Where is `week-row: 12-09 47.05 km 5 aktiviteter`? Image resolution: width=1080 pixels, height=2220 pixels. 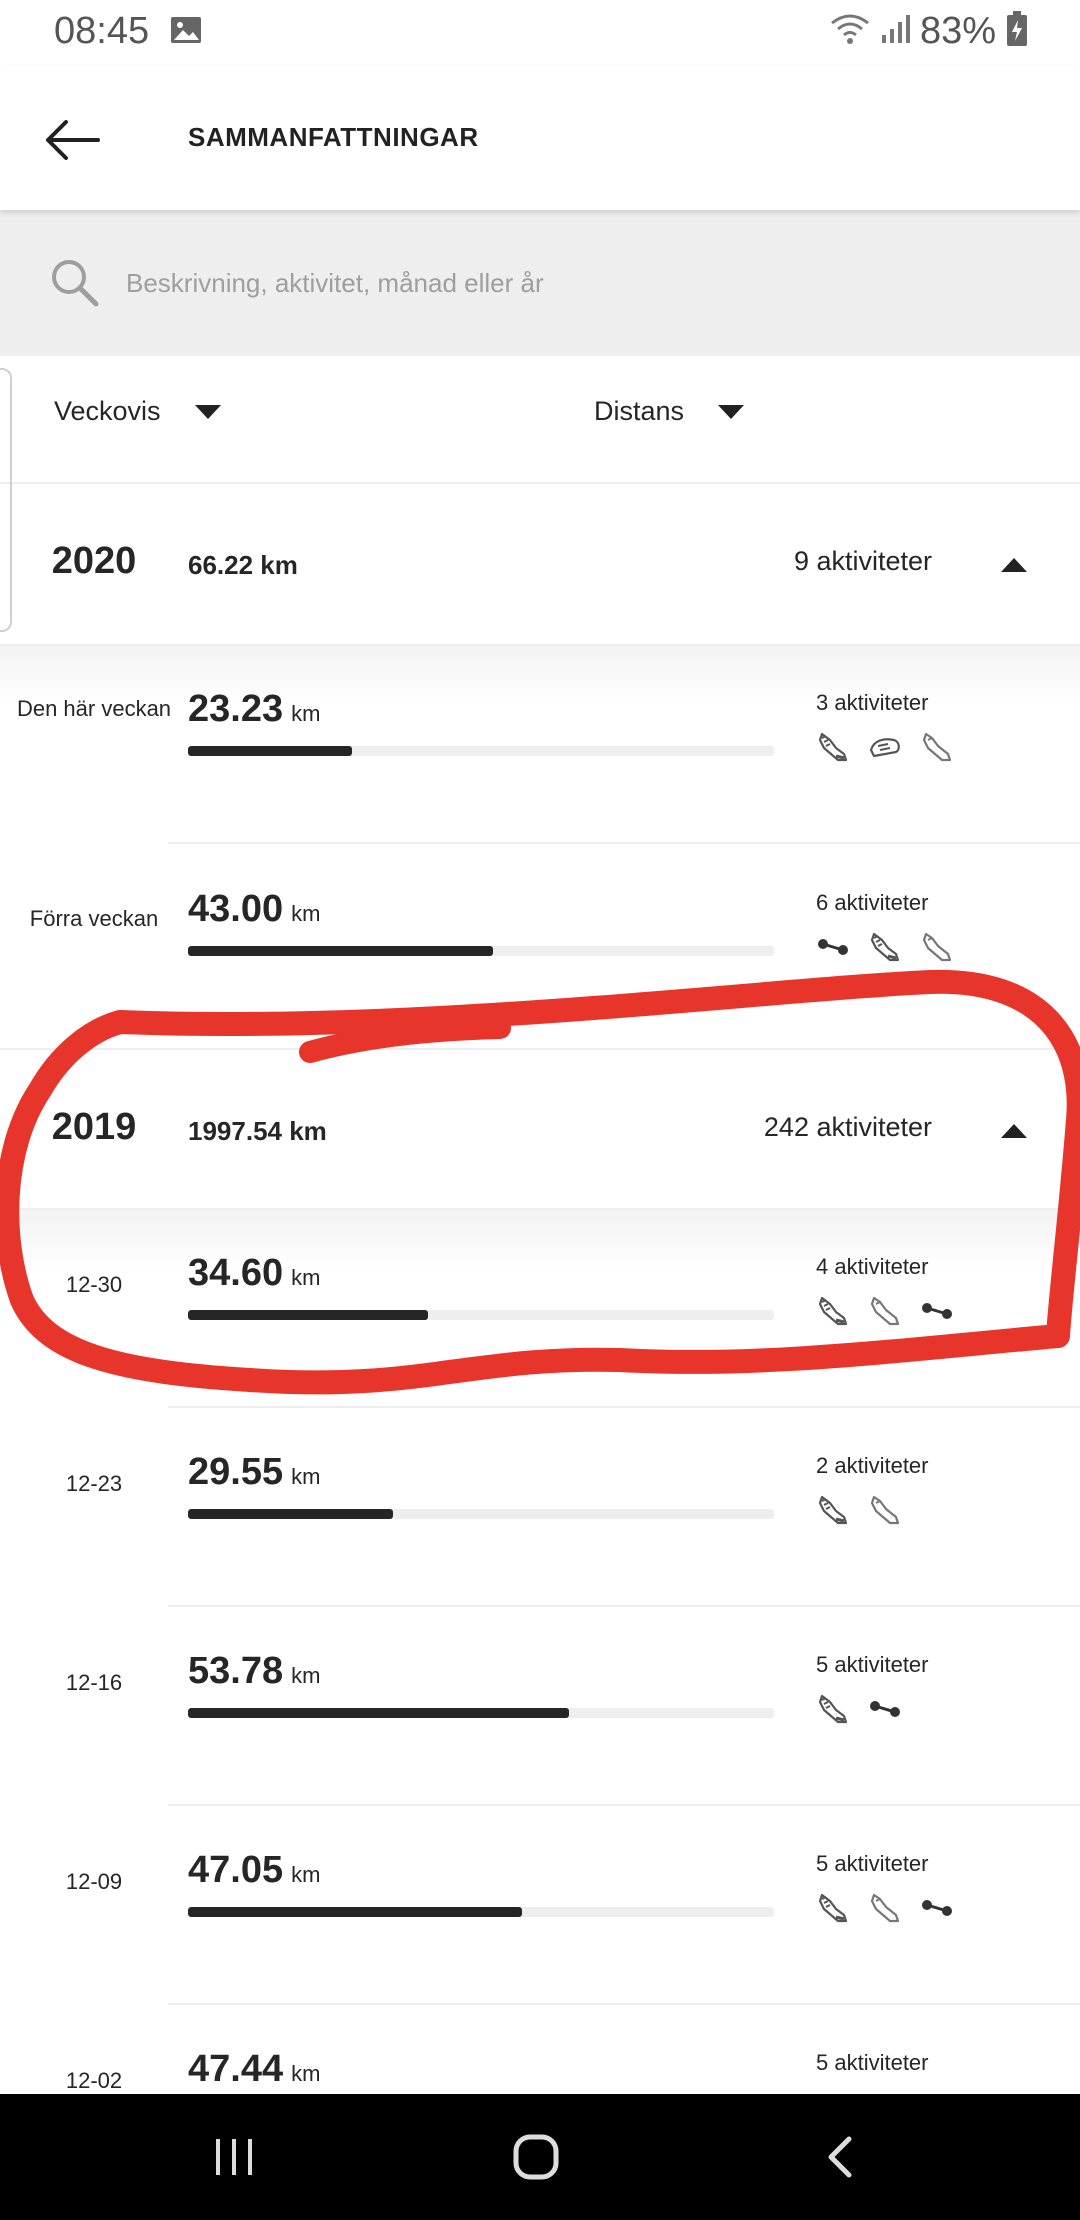
week-row: 12-09 47.05 km 5 aktiviteter is located at coordinates (540, 1906).